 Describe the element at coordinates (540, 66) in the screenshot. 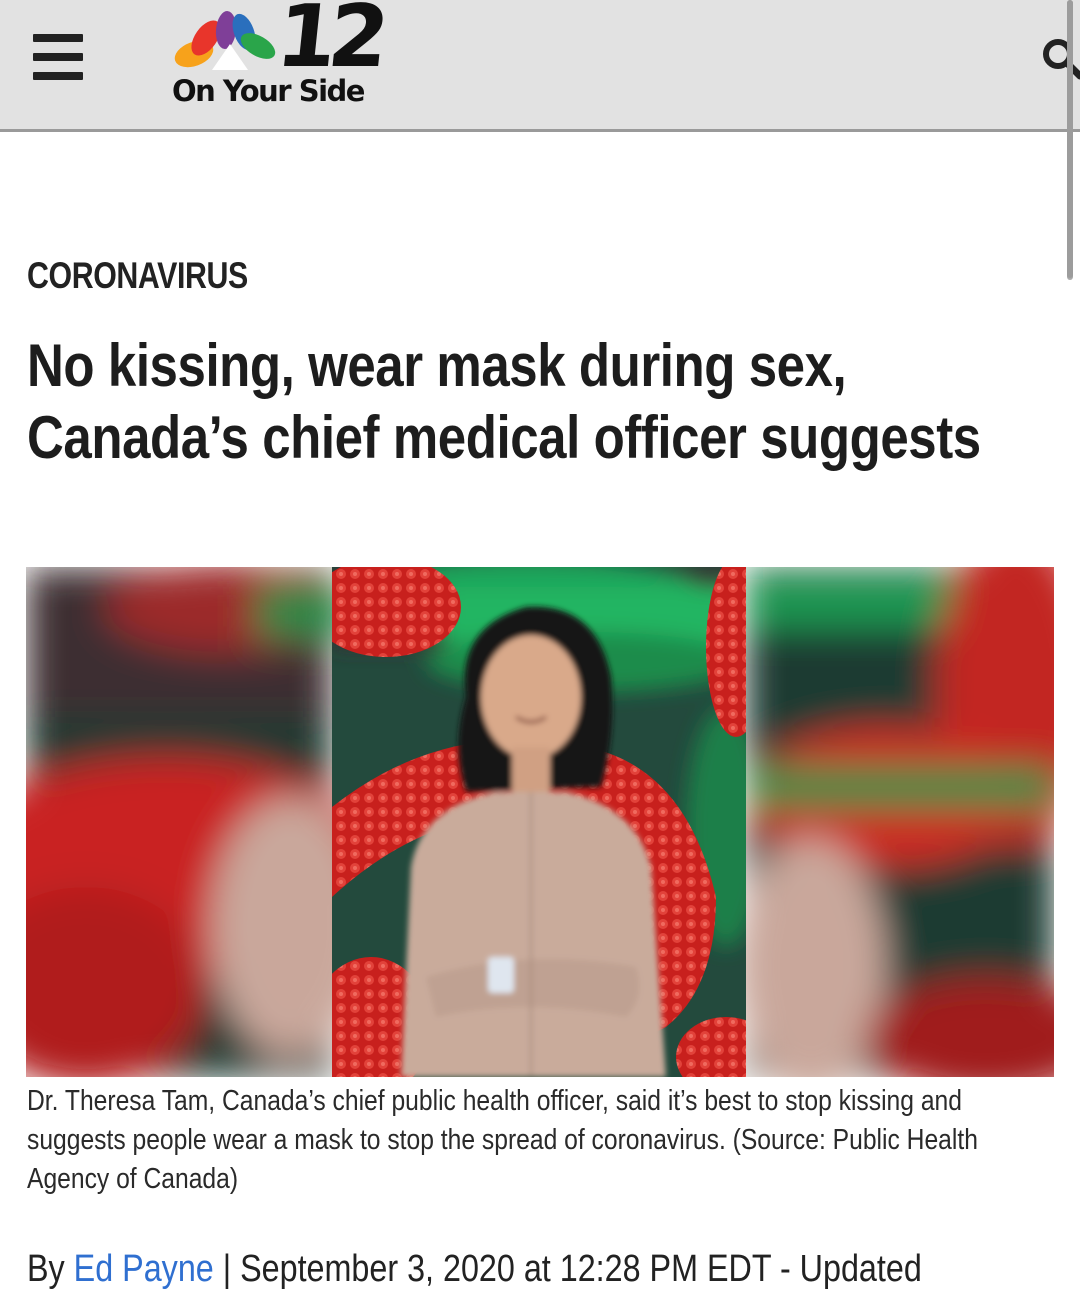

I see `site-header: 12 On Your Side` at that location.